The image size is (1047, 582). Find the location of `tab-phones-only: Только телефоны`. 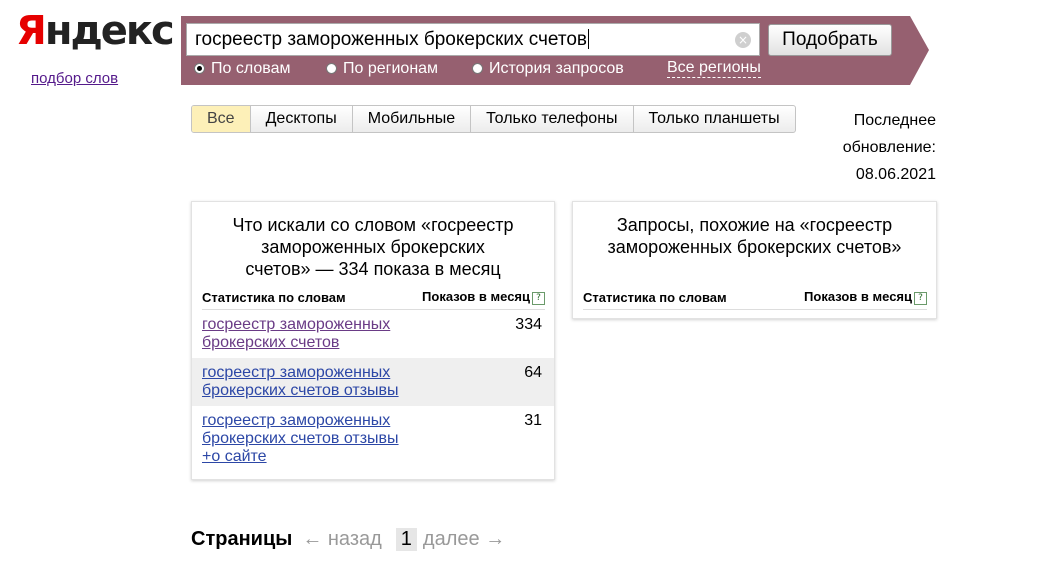

tab-phones-only: Только телефоны is located at coordinates (551, 119).